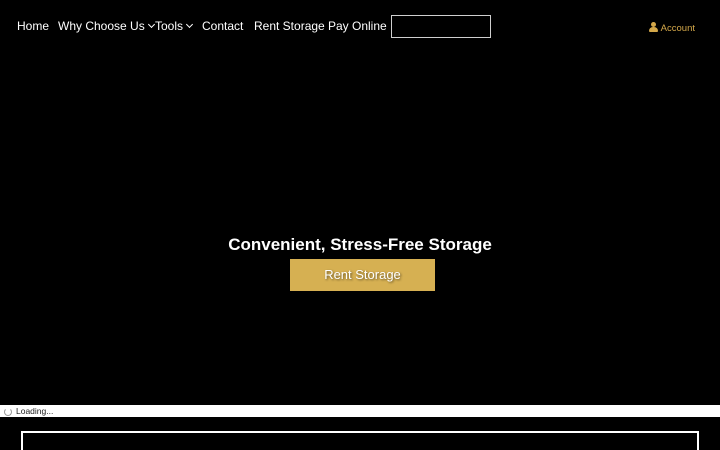 The height and width of the screenshot is (450, 720). I want to click on nav-item-label: Pay Online, so click(357, 26).